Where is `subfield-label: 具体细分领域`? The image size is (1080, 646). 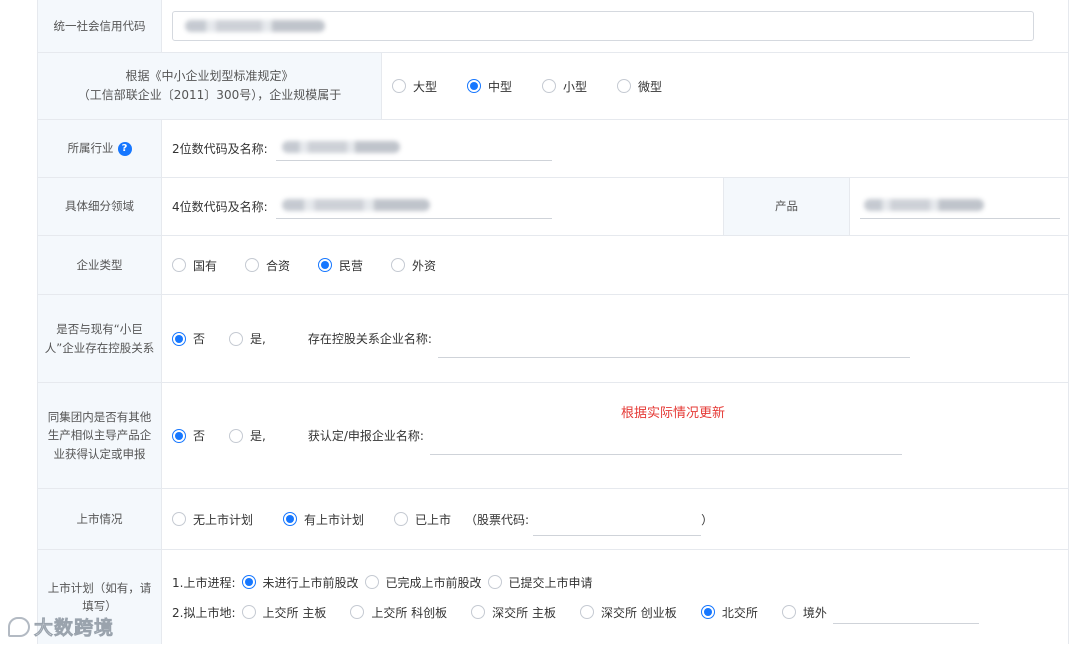
subfield-label: 具体细分领域 is located at coordinates (100, 206).